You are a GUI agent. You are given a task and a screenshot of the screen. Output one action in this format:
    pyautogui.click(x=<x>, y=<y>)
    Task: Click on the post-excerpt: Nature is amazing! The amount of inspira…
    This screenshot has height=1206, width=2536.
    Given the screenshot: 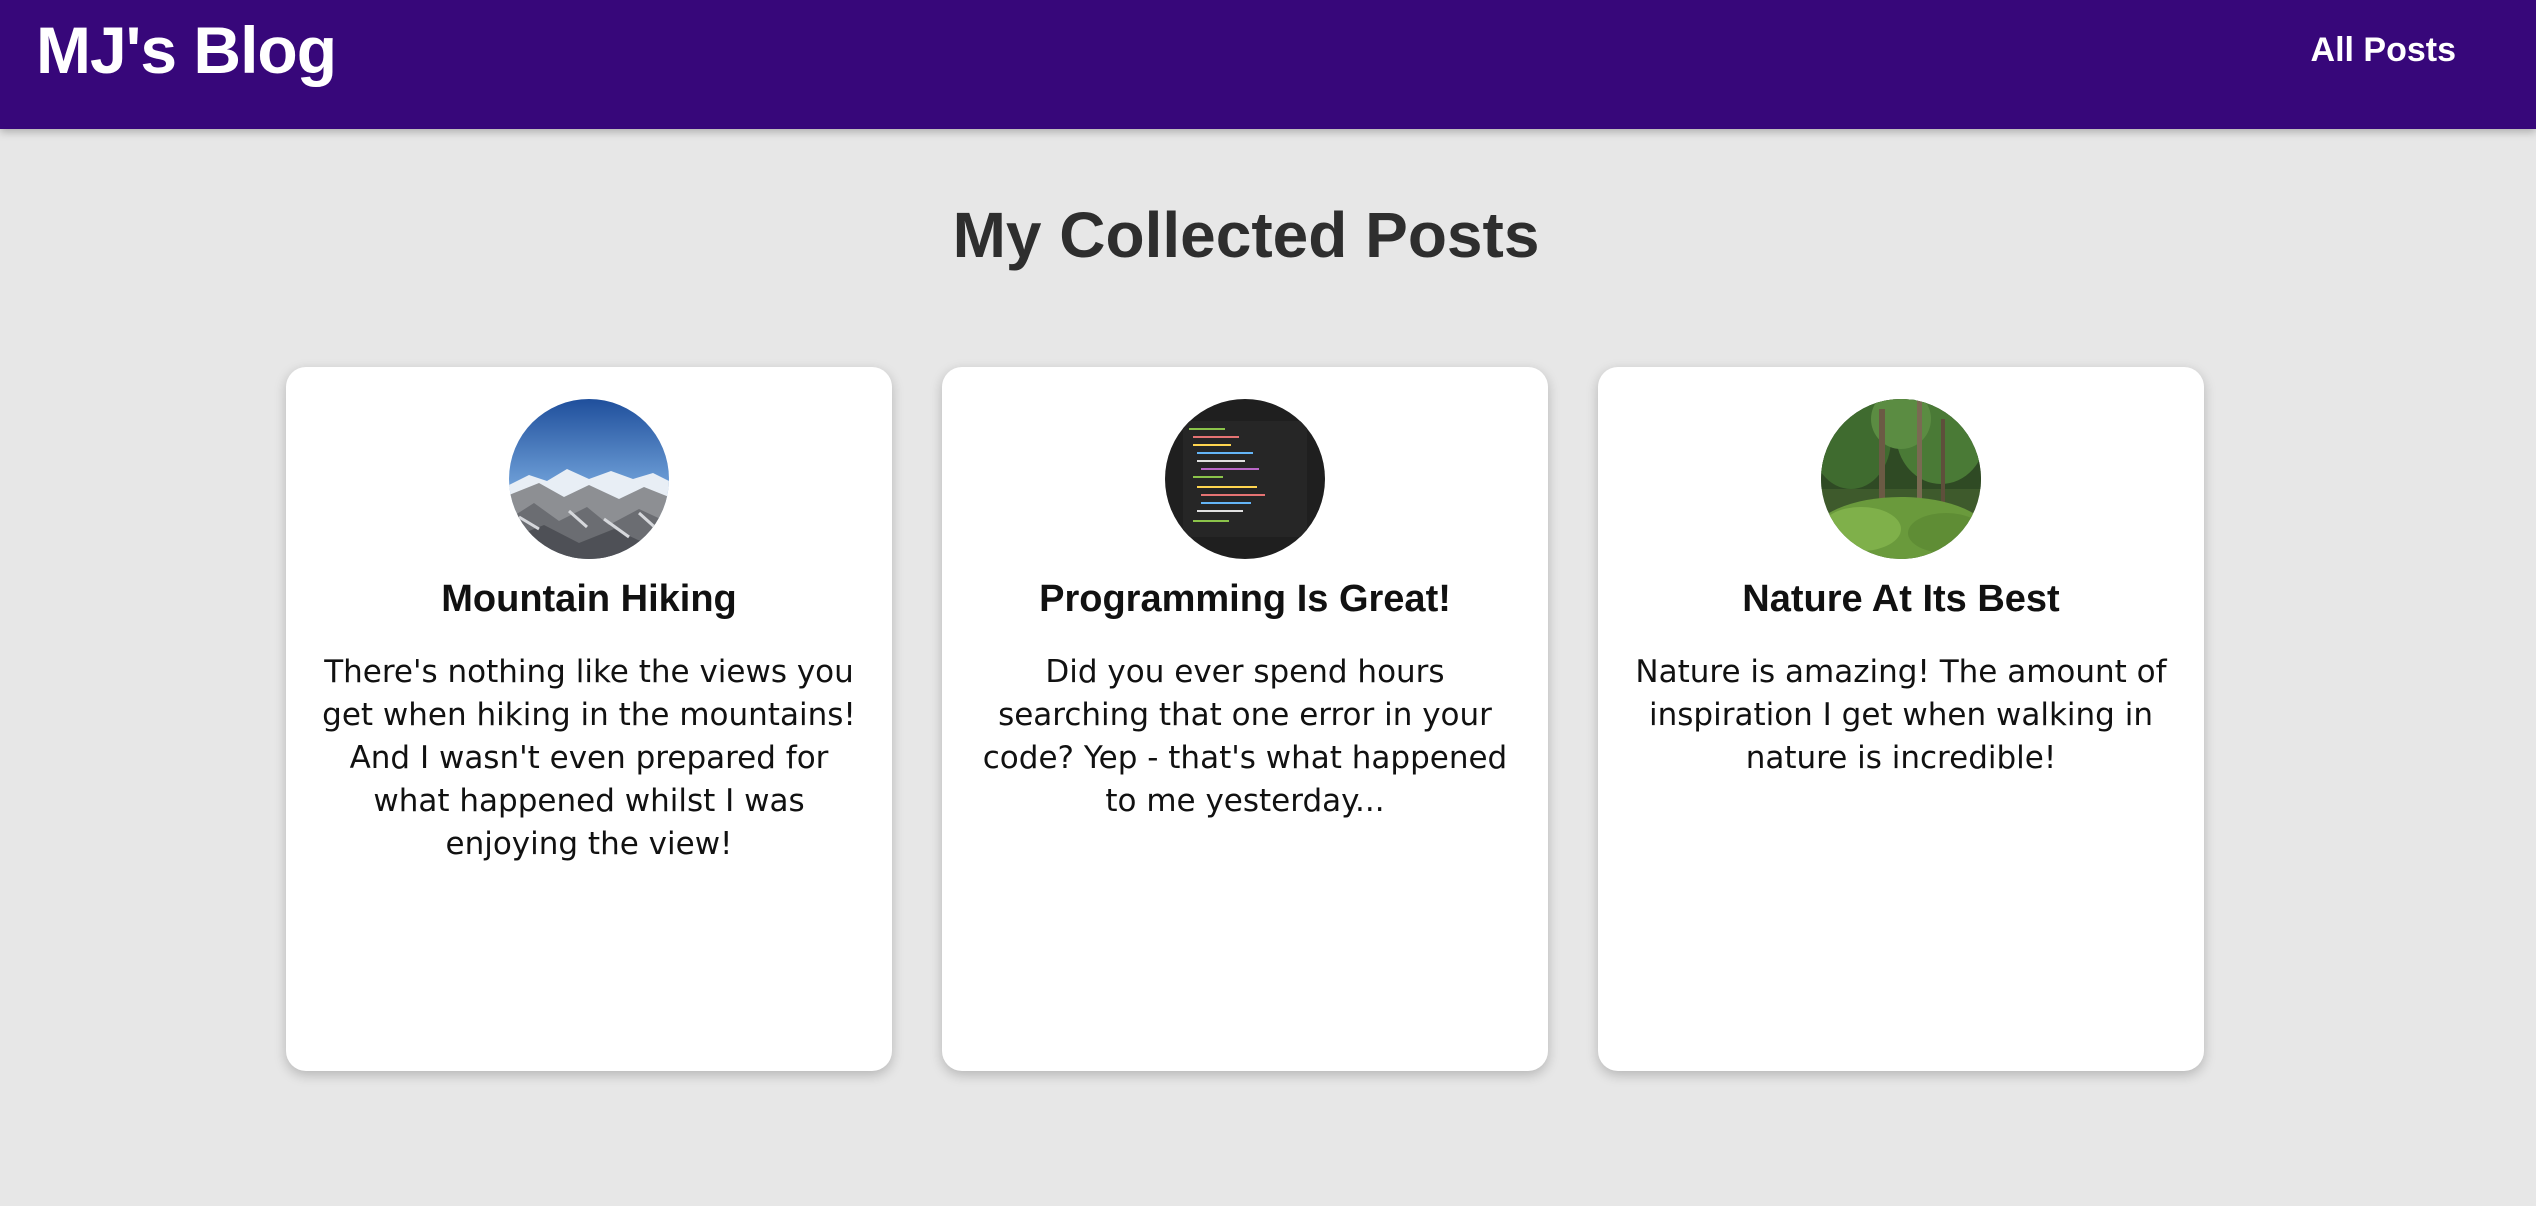 What is the action you would take?
    pyautogui.click(x=1901, y=715)
    